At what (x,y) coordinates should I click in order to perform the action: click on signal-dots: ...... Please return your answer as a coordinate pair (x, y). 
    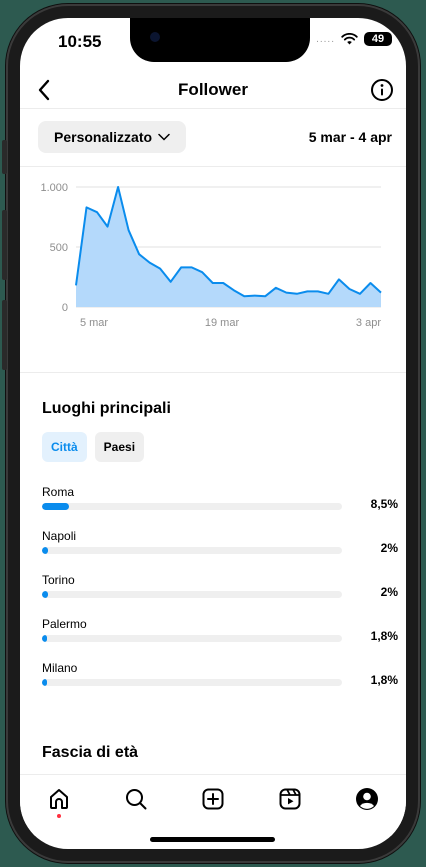
    Looking at the image, I should click on (325, 39).